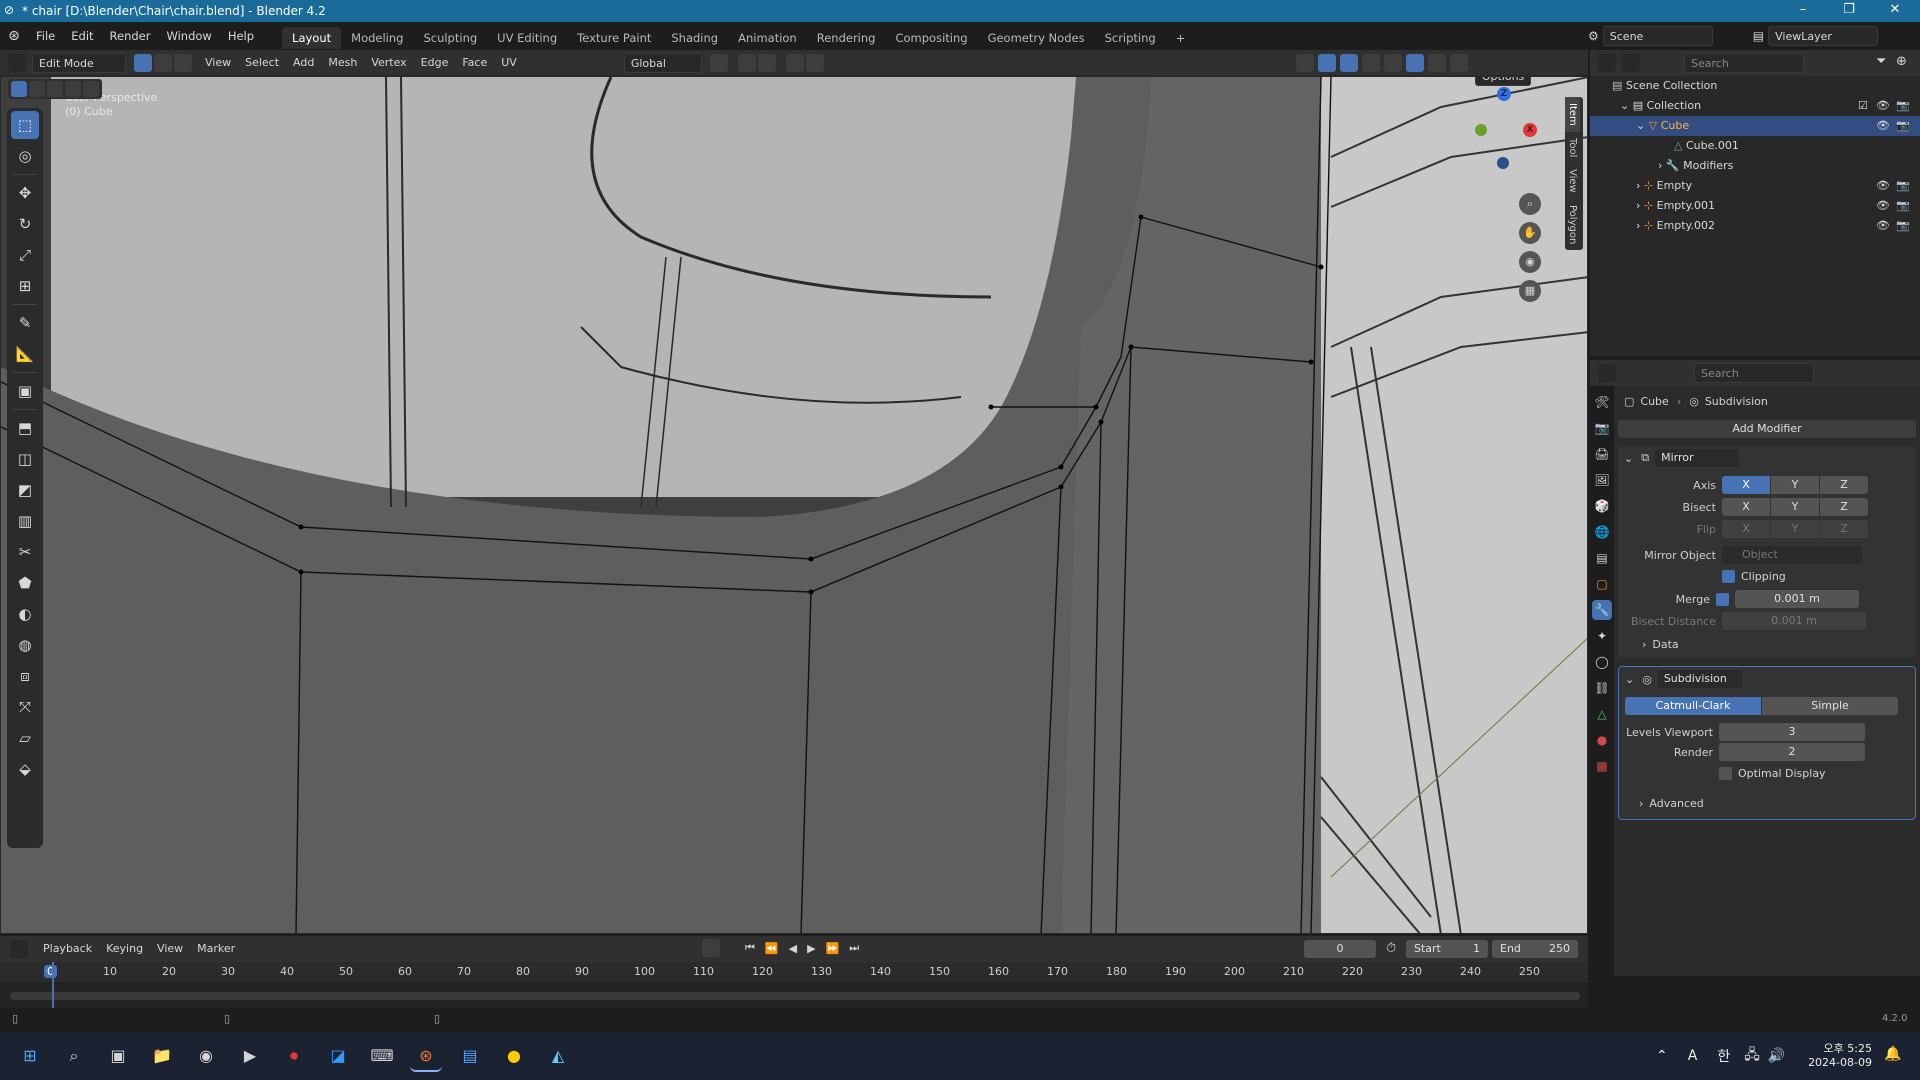 The height and width of the screenshot is (1080, 1920). I want to click on ime-korean: 한, so click(1723, 1056).